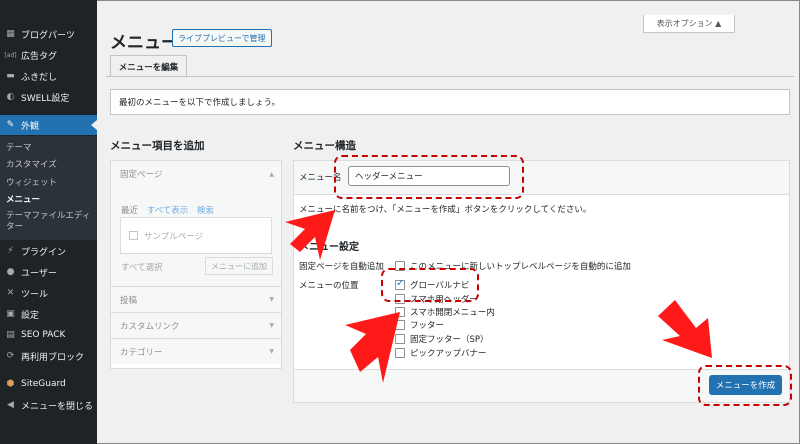  I want to click on guard-icon: ⬢, so click(10, 384).